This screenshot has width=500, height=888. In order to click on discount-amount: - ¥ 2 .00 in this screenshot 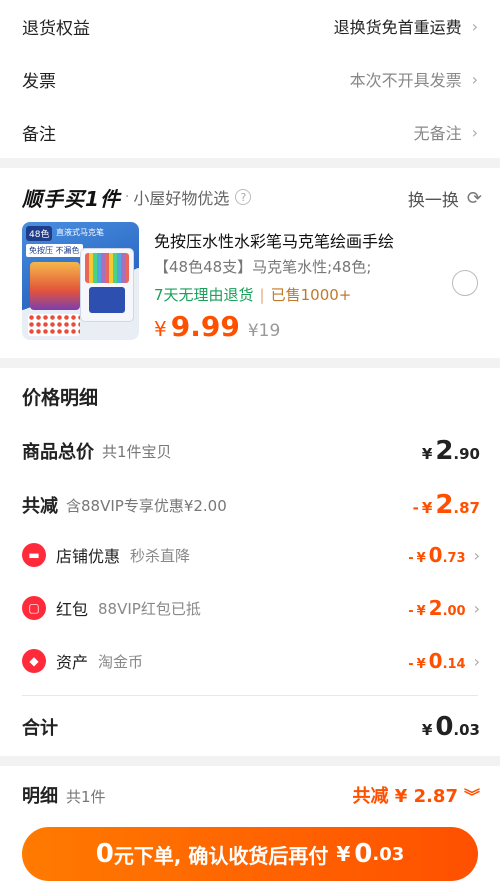, I will do `click(436, 608)`.